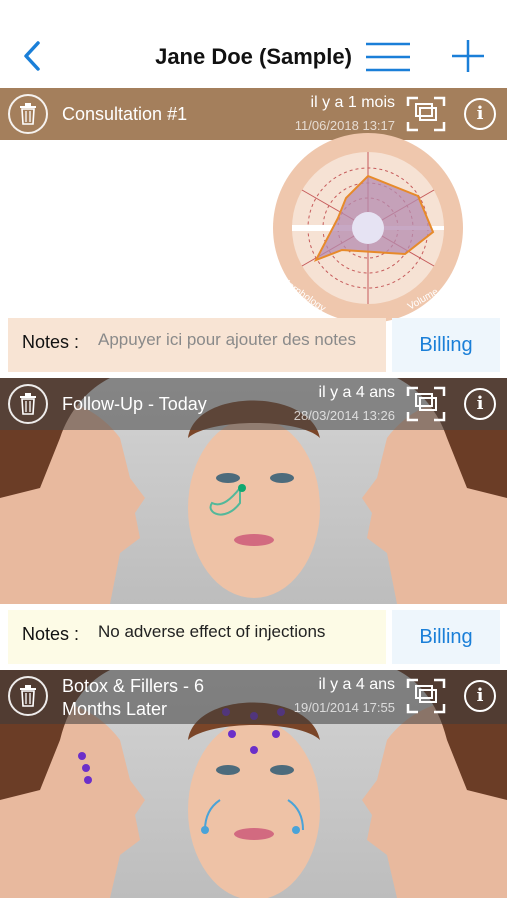  I want to click on session-title: Botox & Fillers - 6, so click(133, 686).